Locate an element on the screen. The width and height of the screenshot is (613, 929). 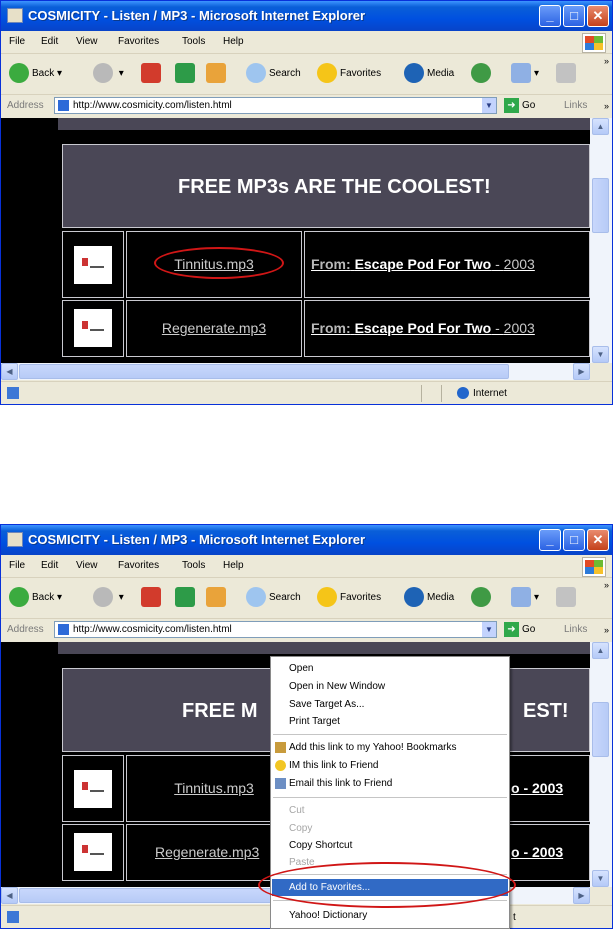
horizontal-scrollbar: ◀ ▶ is located at coordinates (295, 371).